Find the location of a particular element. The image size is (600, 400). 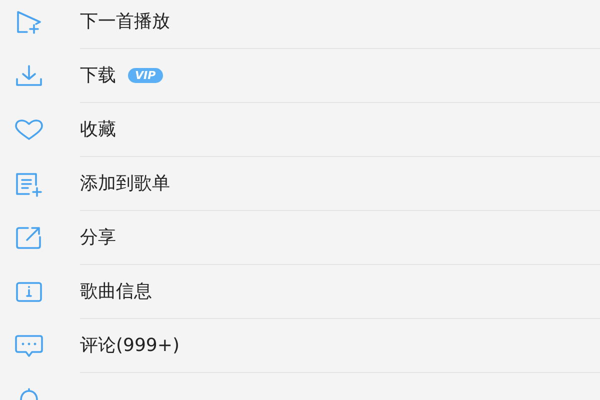

play-plus-icon is located at coordinates (29, 22).